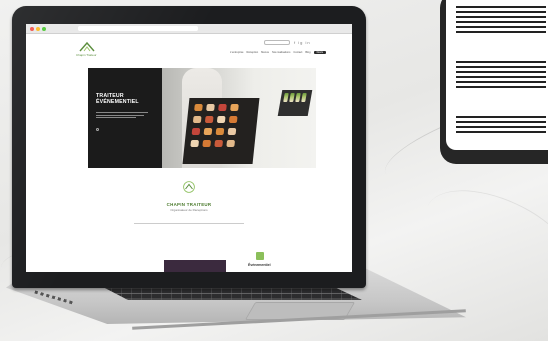 The height and width of the screenshot is (341, 548). Describe the element at coordinates (479, 240) in the screenshot. I see `marble-vein` at that location.